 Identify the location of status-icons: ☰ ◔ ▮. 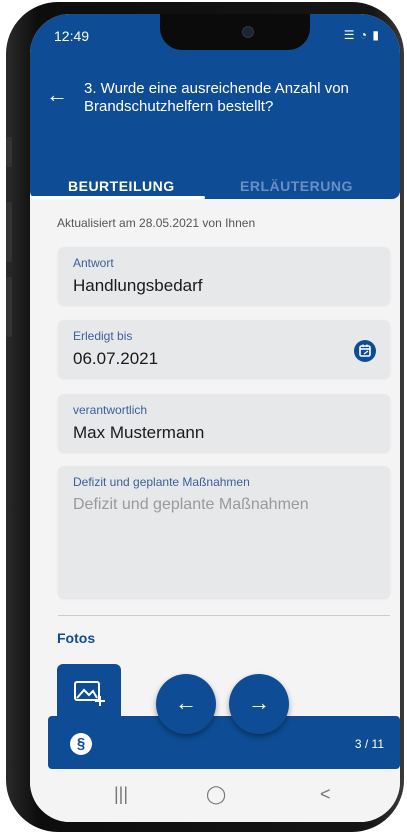
(361, 35).